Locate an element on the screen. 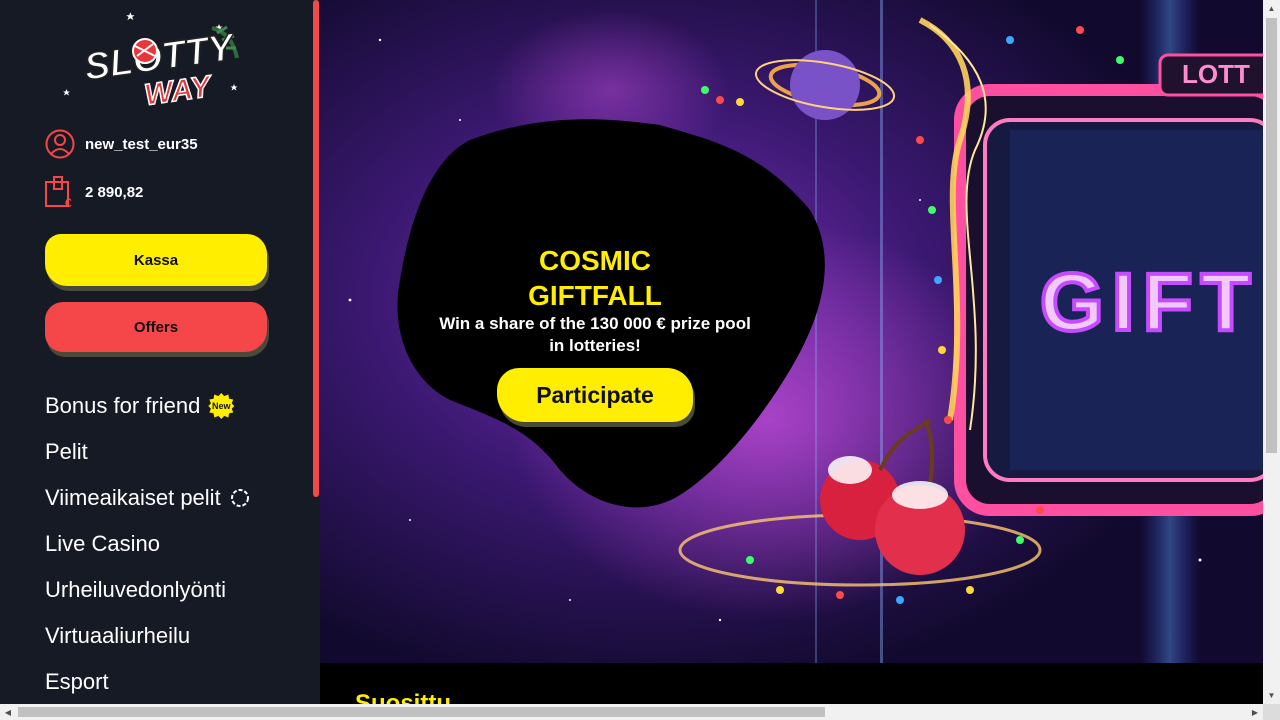  participate-button: Participate is located at coordinates (595, 395).